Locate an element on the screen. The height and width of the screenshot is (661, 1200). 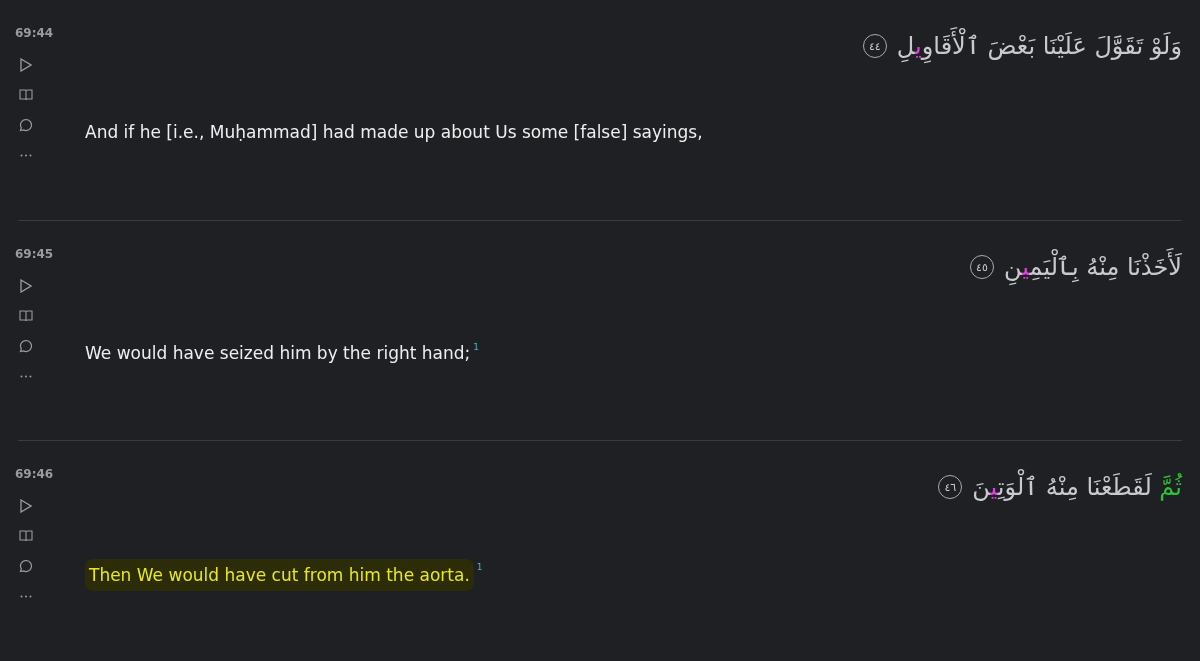
arabic-verse: لَأَخَذْنَا مِنْهُ بِٱلْيَمِينِ is located at coordinates (1093, 267).